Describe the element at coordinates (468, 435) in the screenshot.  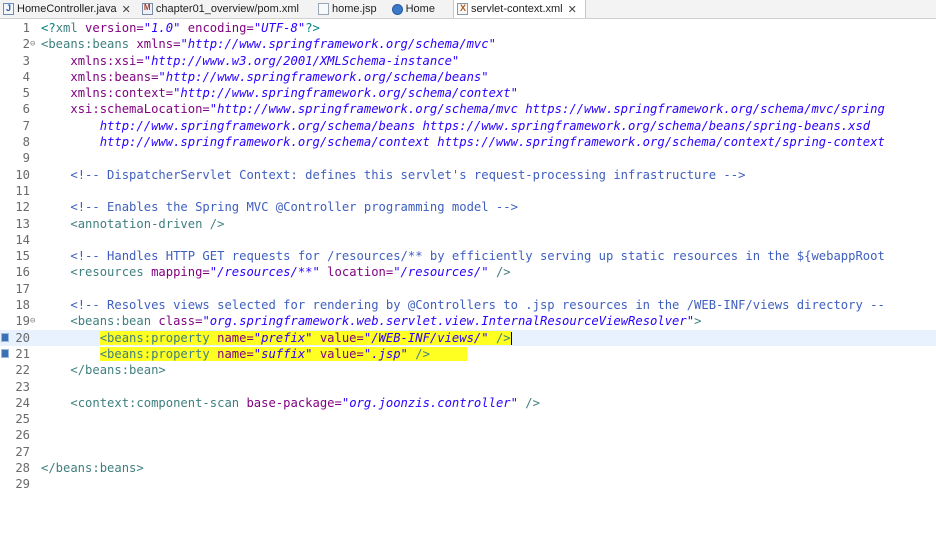
I see `code-line-26: 26` at that location.